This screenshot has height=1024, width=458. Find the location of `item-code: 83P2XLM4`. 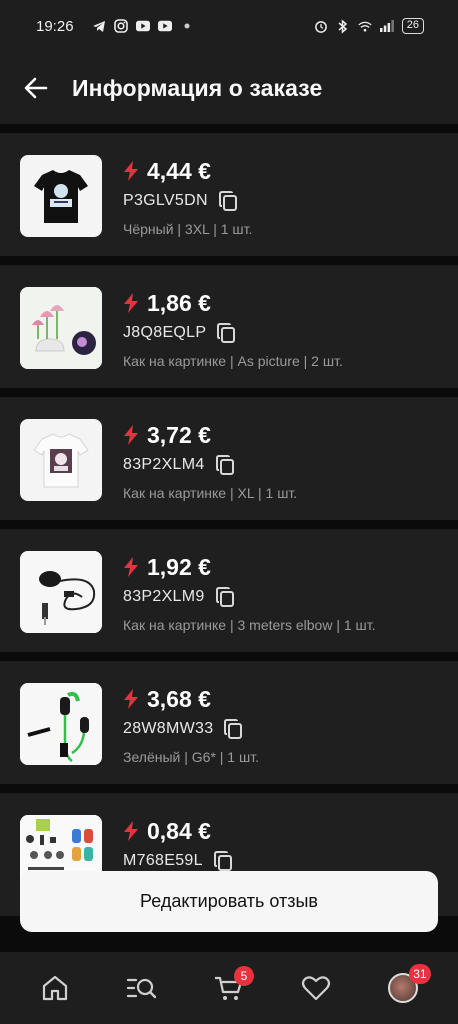

item-code: 83P2XLM4 is located at coordinates (164, 464).